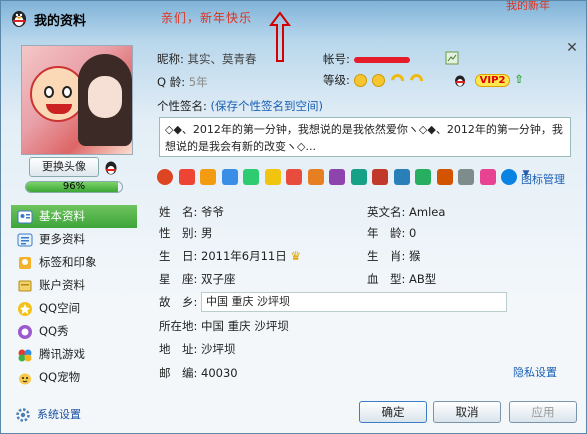 The image size is (587, 434). I want to click on weibo-icon, so click(401, 177).